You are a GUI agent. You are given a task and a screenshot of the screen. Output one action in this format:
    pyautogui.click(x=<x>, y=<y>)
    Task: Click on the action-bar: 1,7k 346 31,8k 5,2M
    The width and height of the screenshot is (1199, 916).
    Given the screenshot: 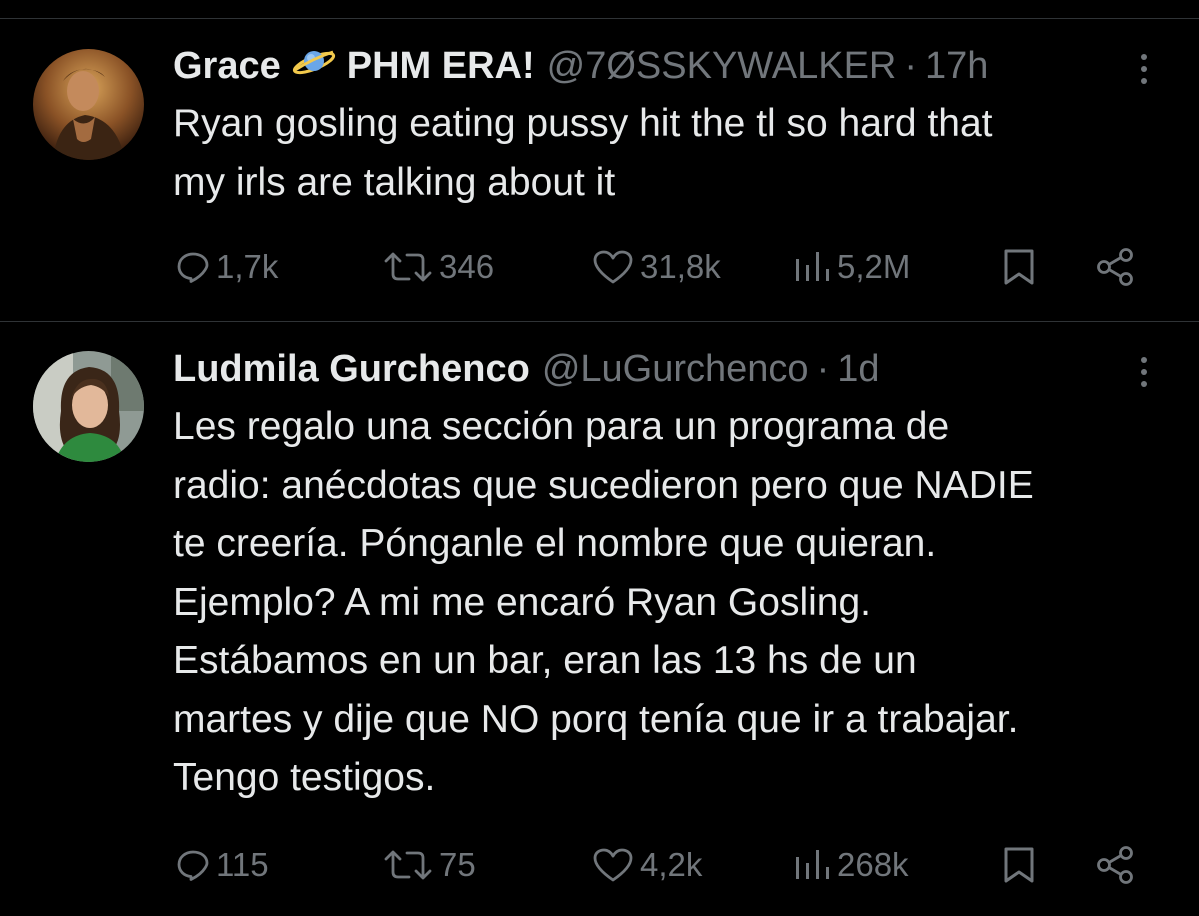 What is the action you would take?
    pyautogui.click(x=599, y=267)
    